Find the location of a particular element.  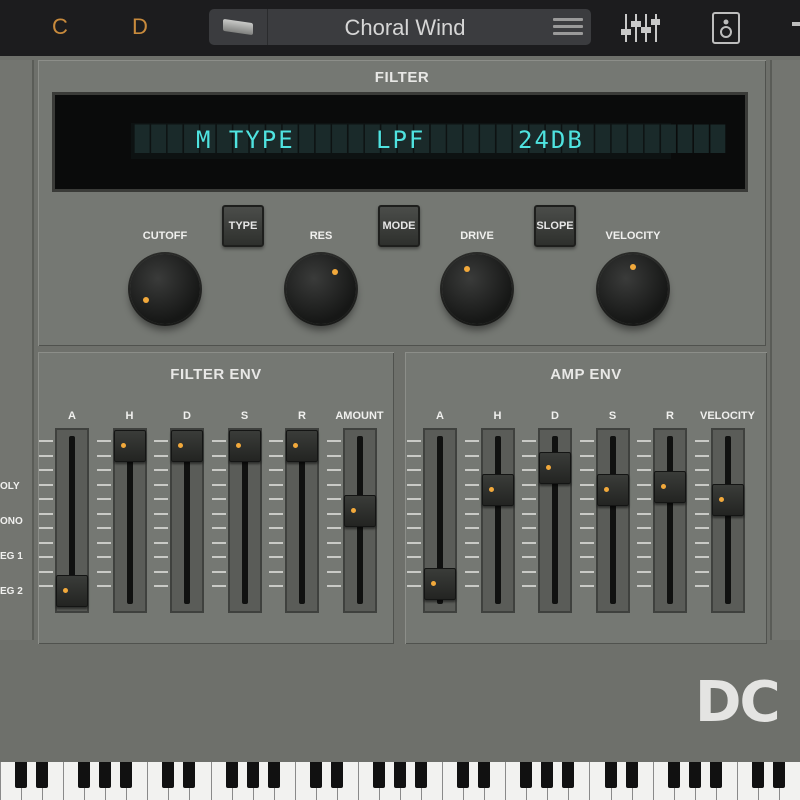

cutoff-label: CUTOFF is located at coordinates (165, 236).